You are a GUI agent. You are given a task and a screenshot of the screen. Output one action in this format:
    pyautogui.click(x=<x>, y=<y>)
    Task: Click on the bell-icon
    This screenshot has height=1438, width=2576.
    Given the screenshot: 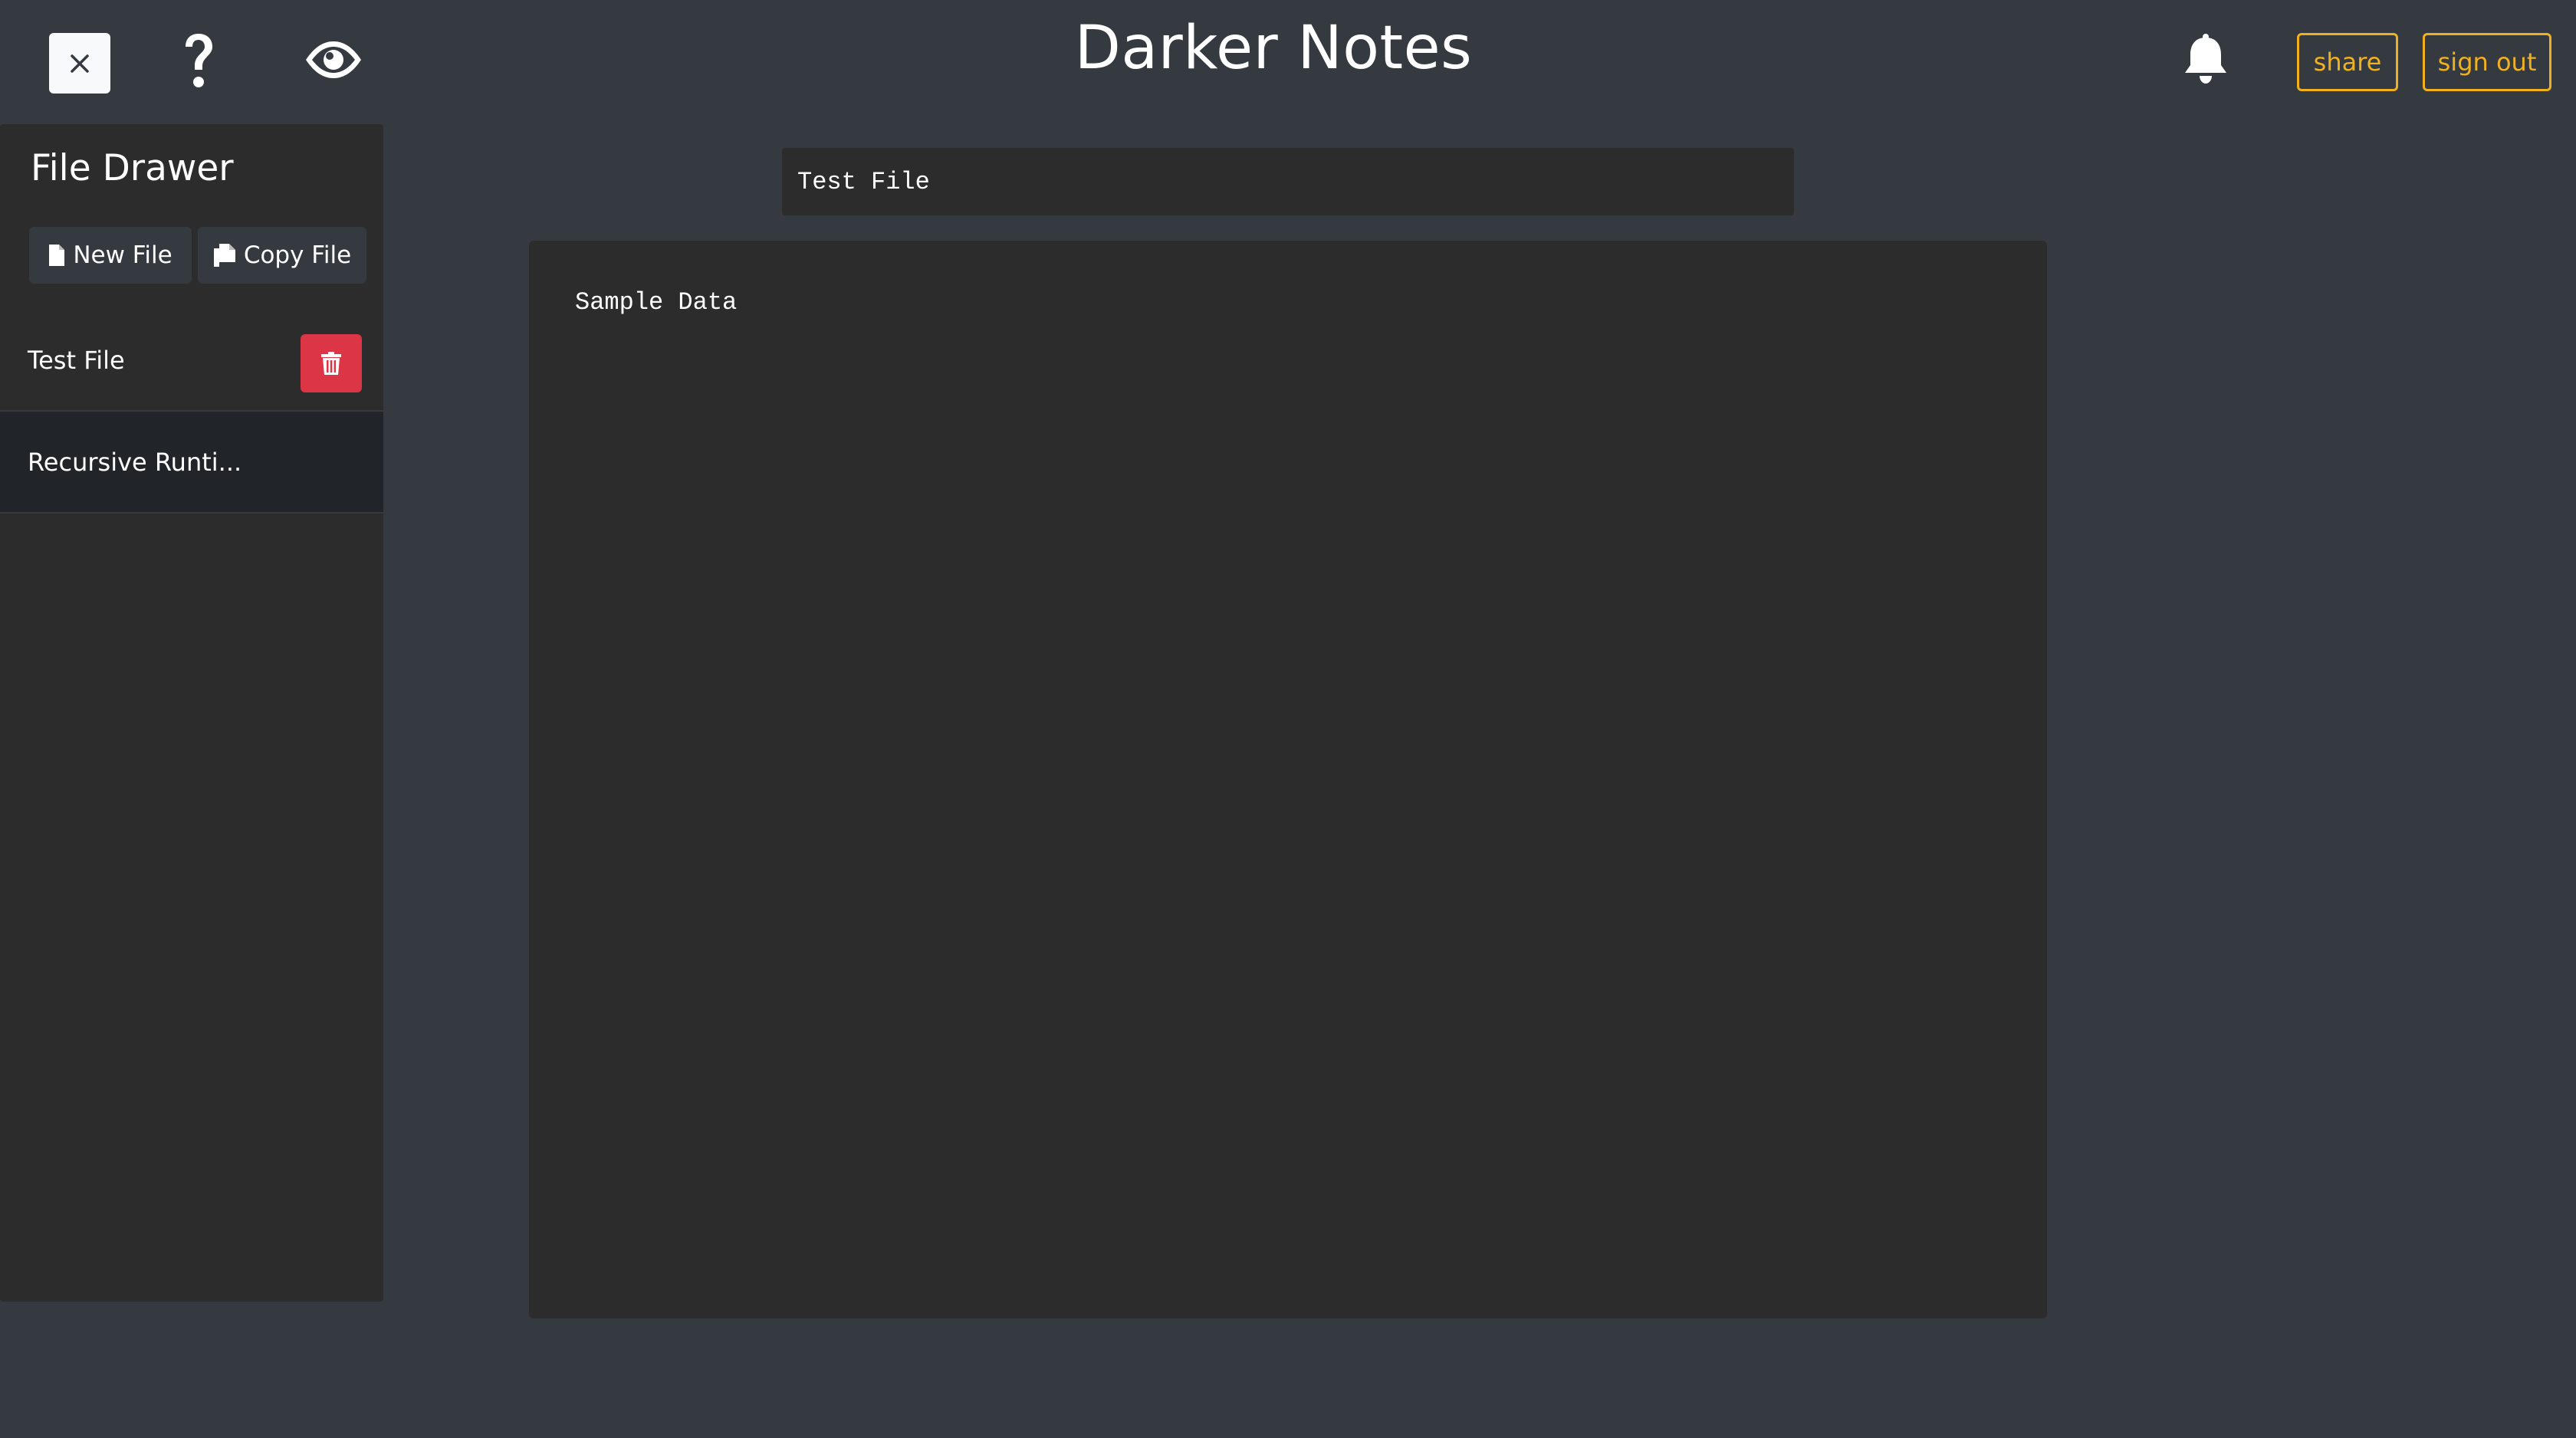 What is the action you would take?
    pyautogui.click(x=2205, y=59)
    